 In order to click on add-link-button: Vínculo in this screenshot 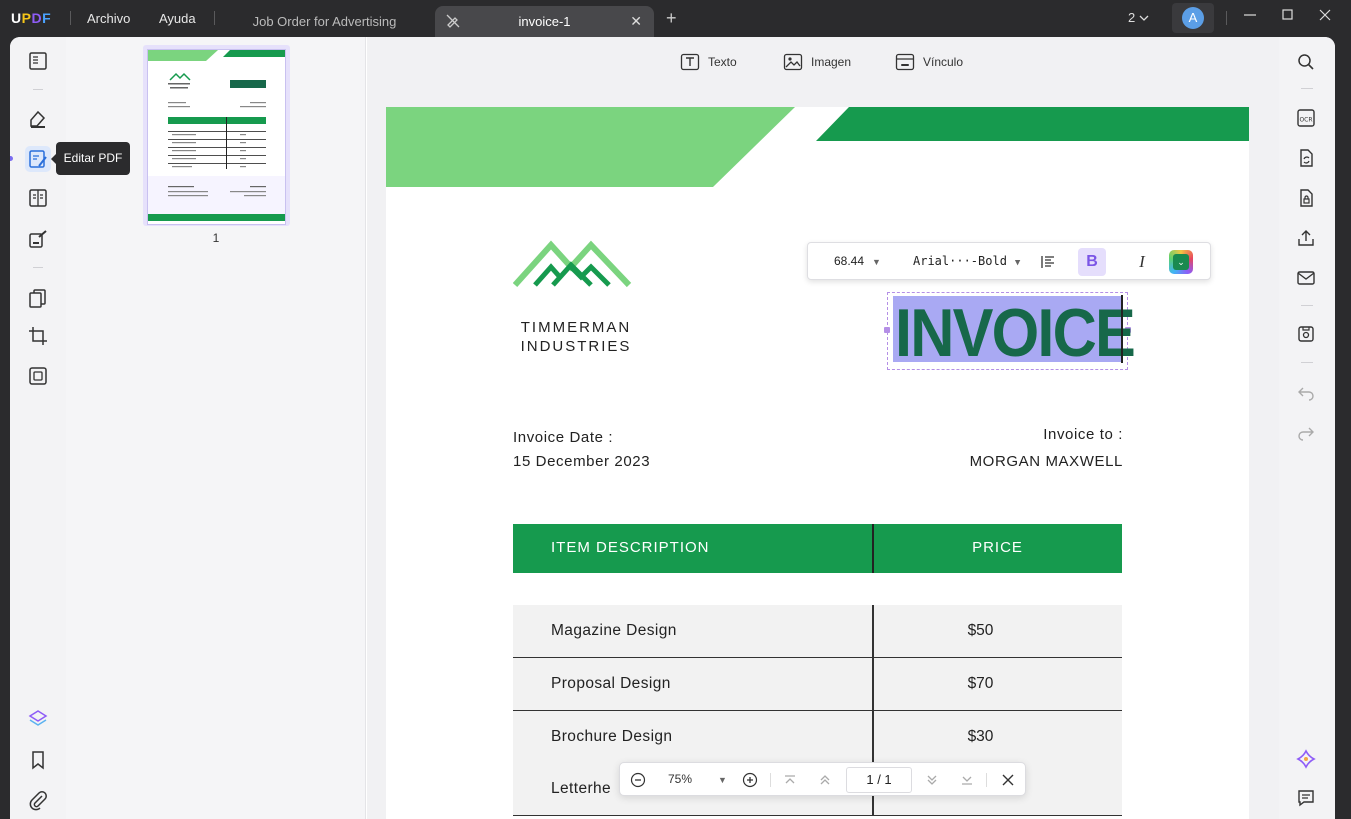, I will do `click(929, 62)`.